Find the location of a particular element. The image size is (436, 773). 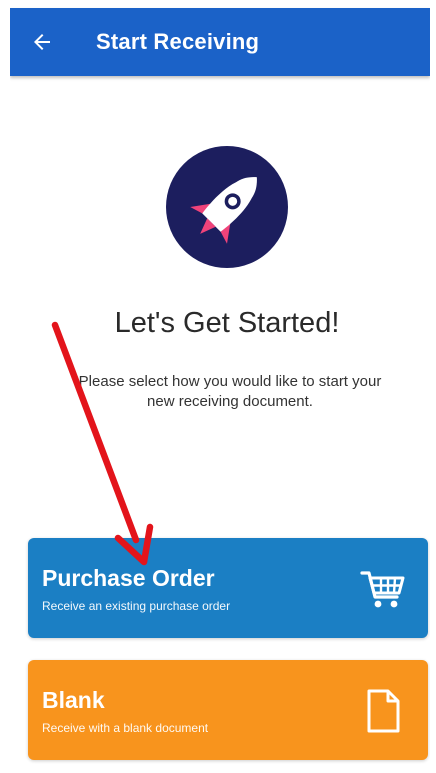

purchase-order-title: Purchase Order is located at coordinates (128, 578).